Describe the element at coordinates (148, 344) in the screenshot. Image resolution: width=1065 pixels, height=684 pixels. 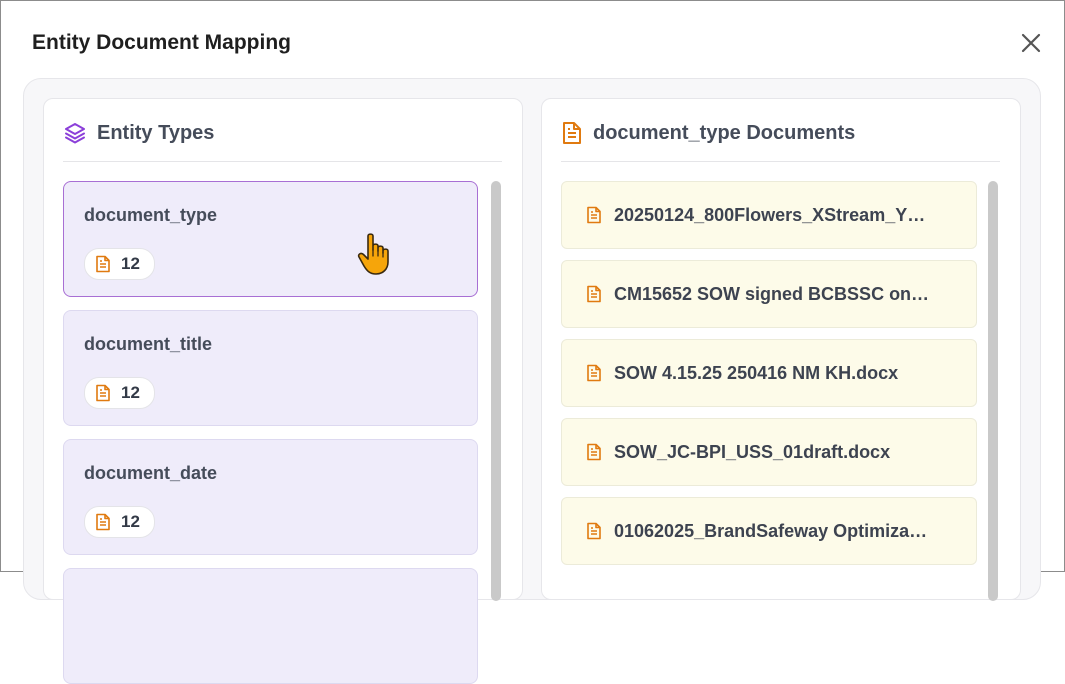
I see `entity-name: document_title` at that location.